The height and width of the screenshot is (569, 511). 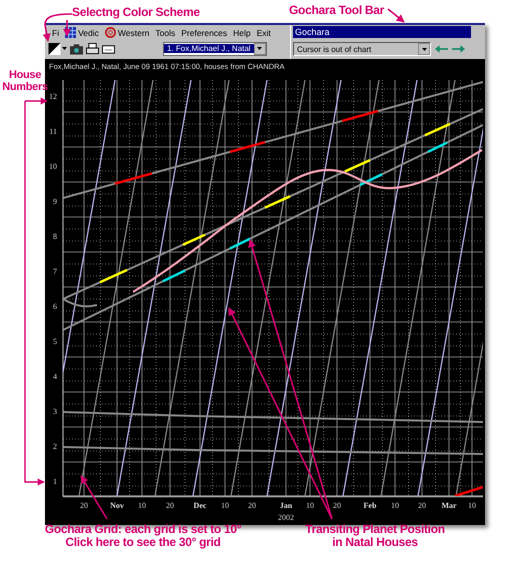 I want to click on menu-item: Exit, so click(x=263, y=33).